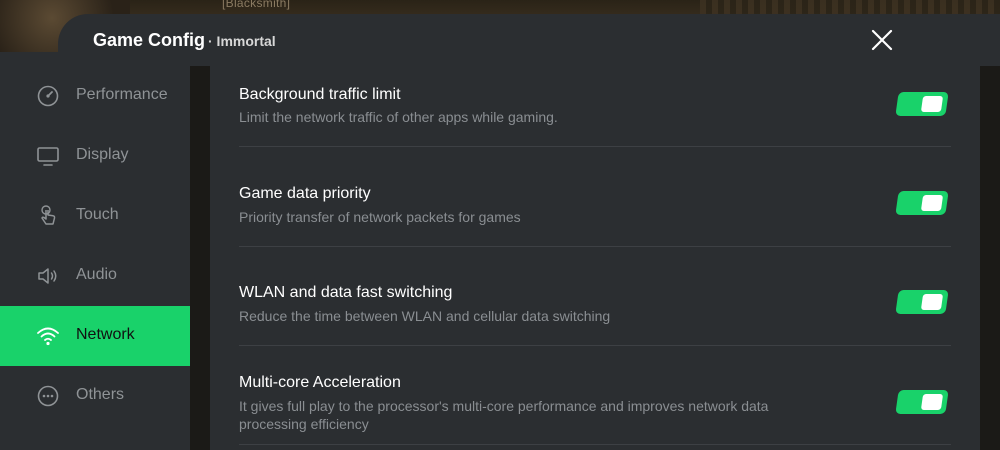 Image resolution: width=1000 pixels, height=450 pixels. I want to click on sidebar-item-performance: Performance, so click(95, 96).